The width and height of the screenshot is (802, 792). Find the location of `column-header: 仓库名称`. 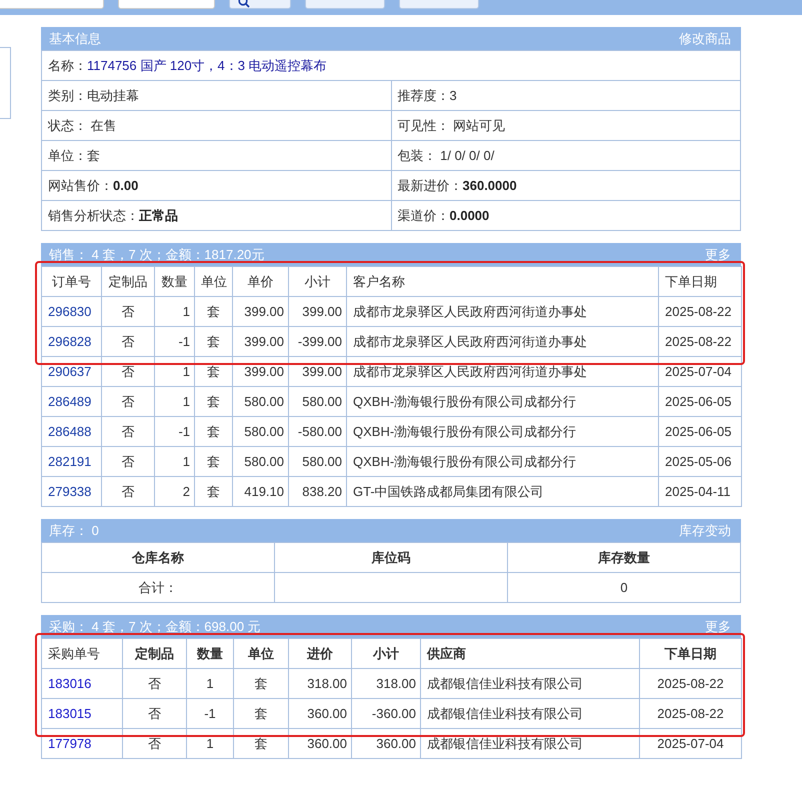

column-header: 仓库名称 is located at coordinates (158, 557).